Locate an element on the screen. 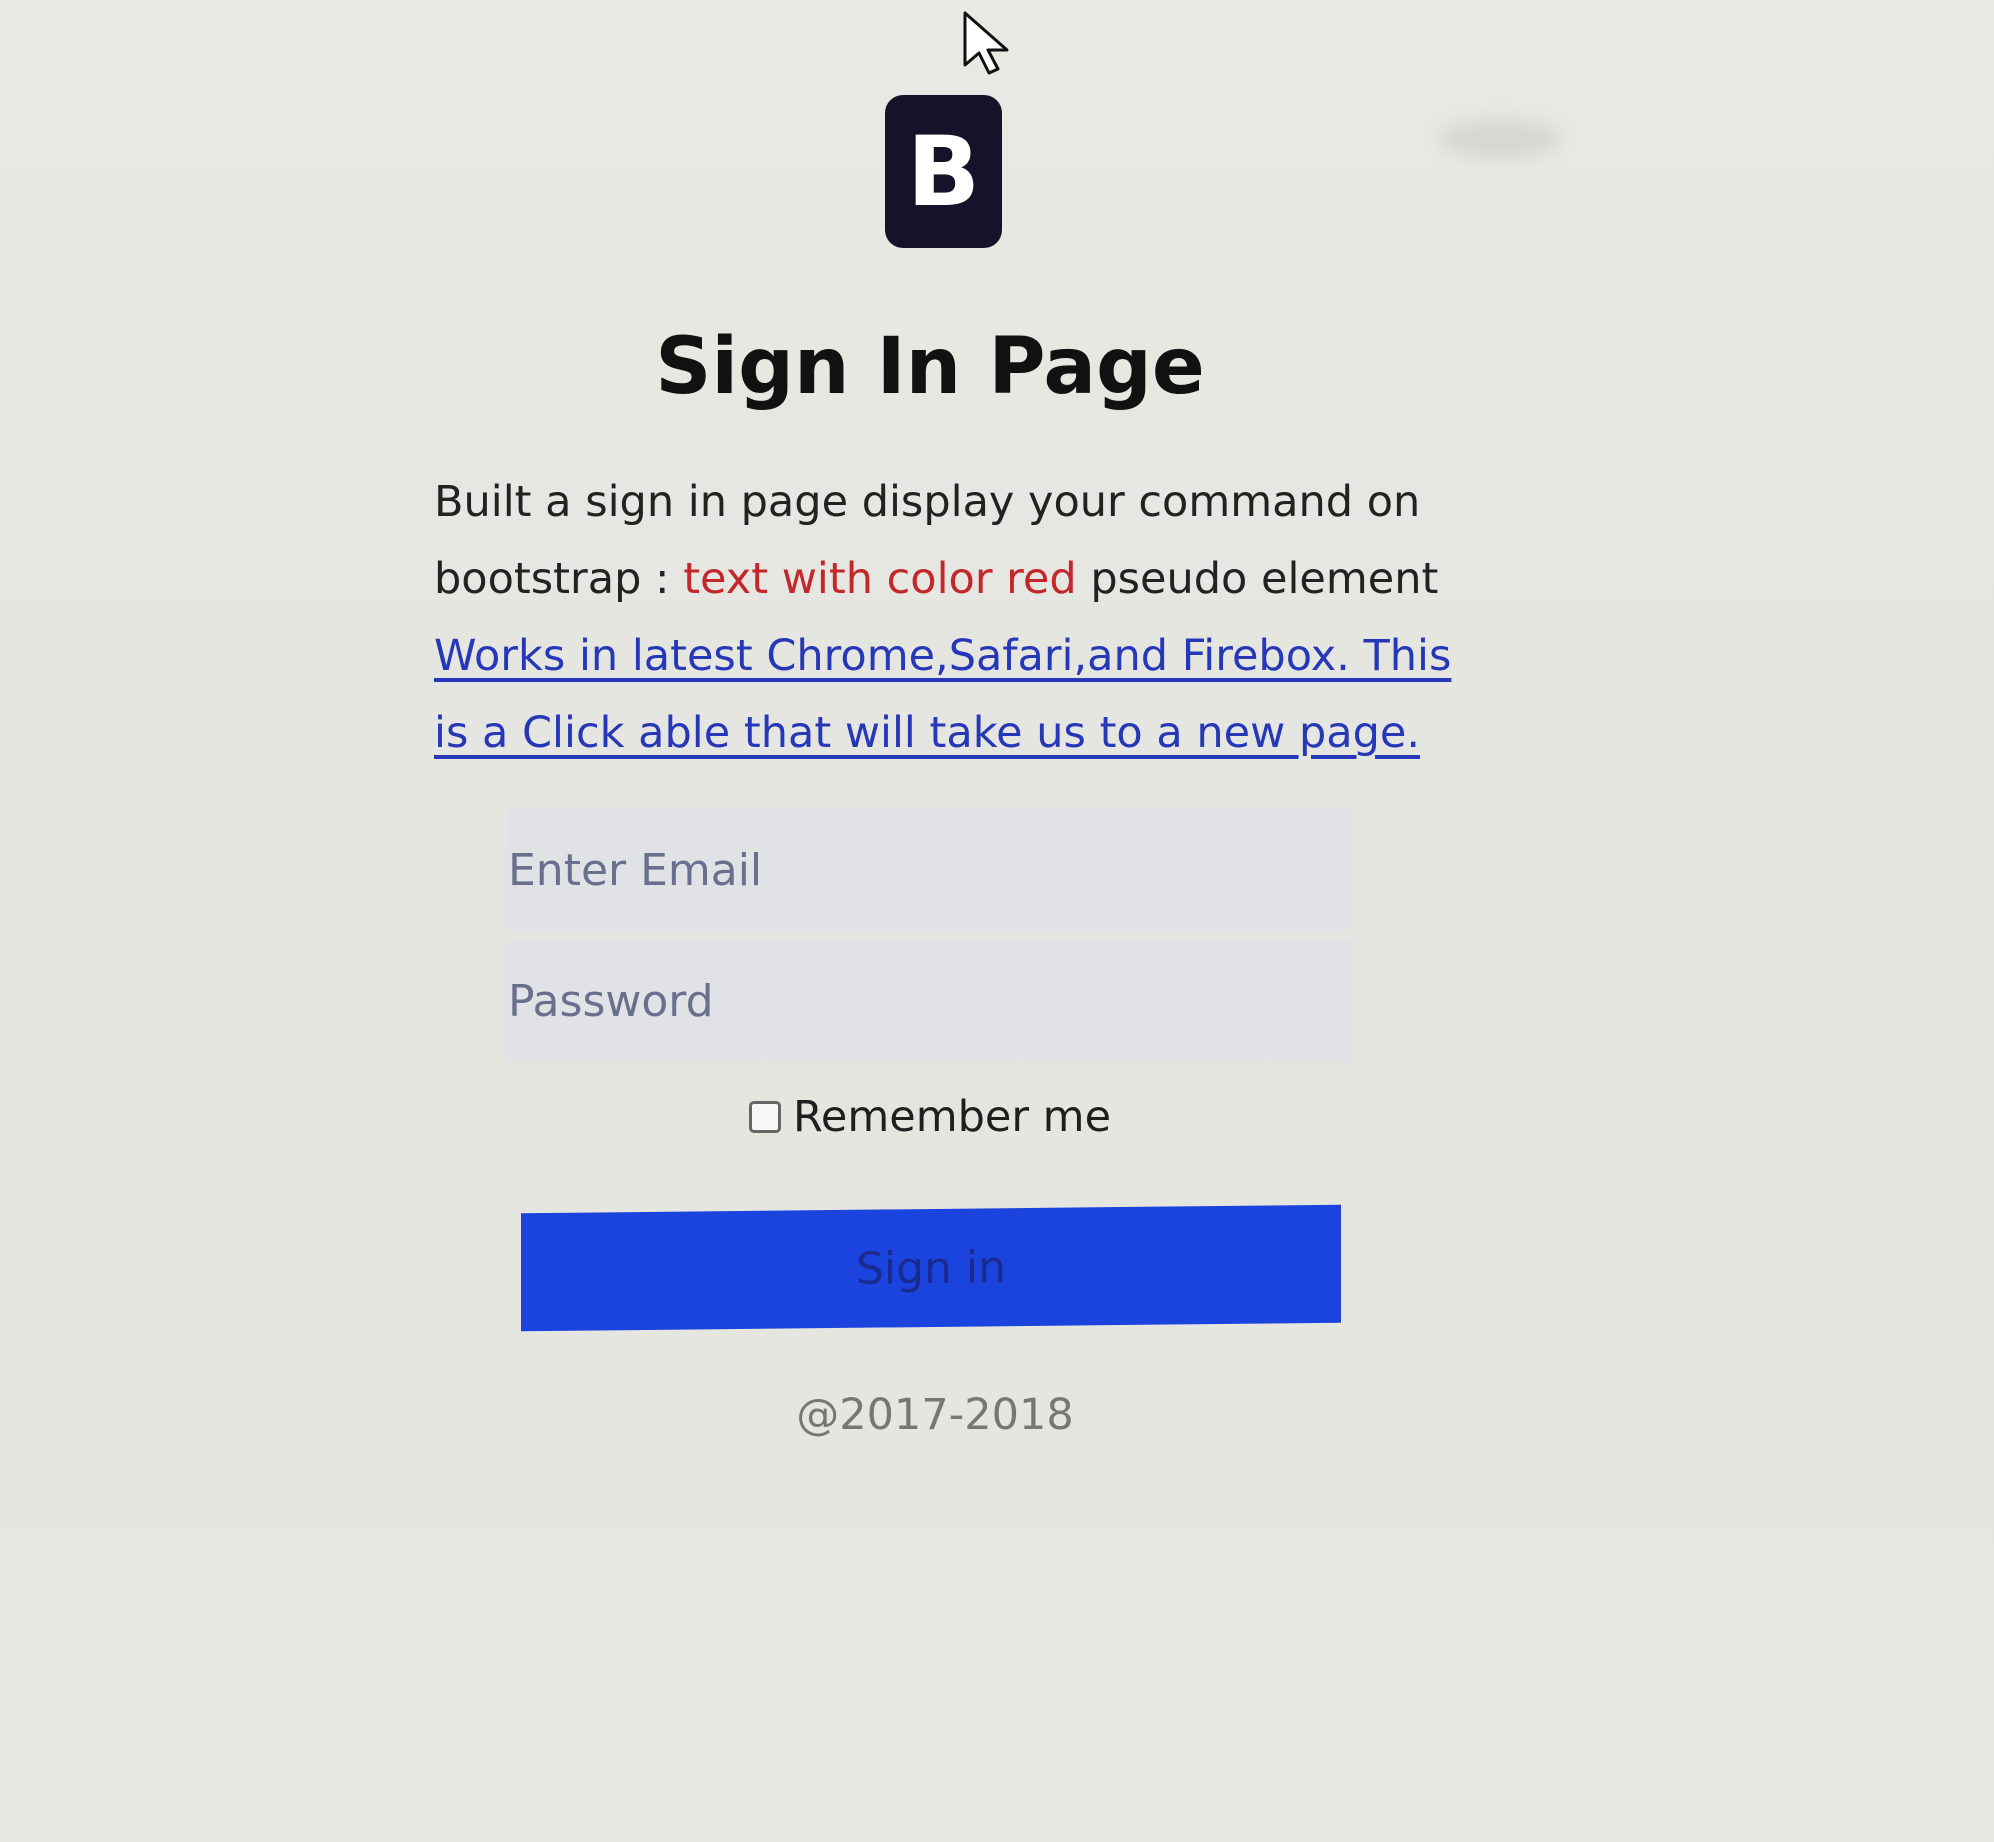  page-title: Sign In Page is located at coordinates (930, 367).